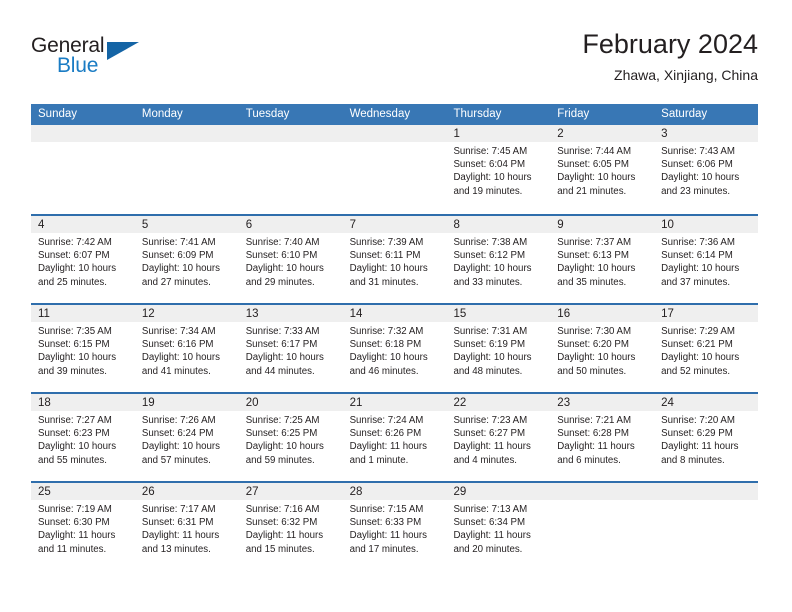 The image size is (792, 612). What do you see at coordinates (74, 434) in the screenshot?
I see `sunset-text: Sunset: 6:23 PM` at bounding box center [74, 434].